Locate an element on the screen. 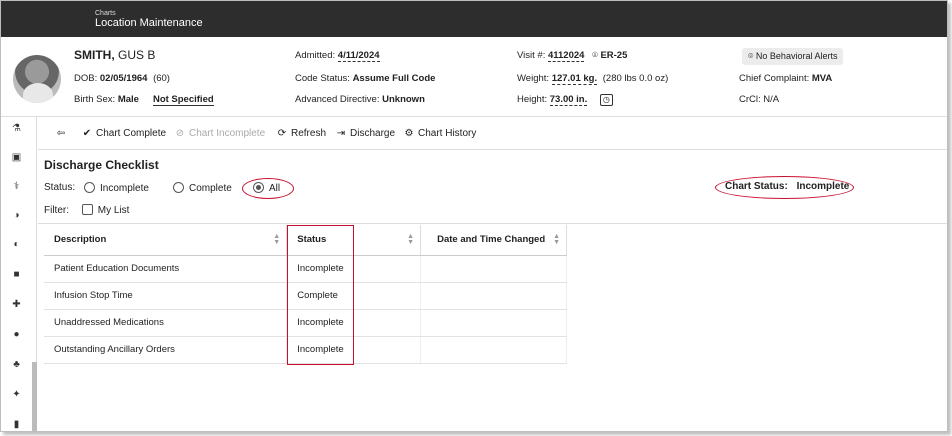 Image resolution: width=952 pixels, height=436 pixels. weight-value: 127.01 kg. is located at coordinates (574, 79).